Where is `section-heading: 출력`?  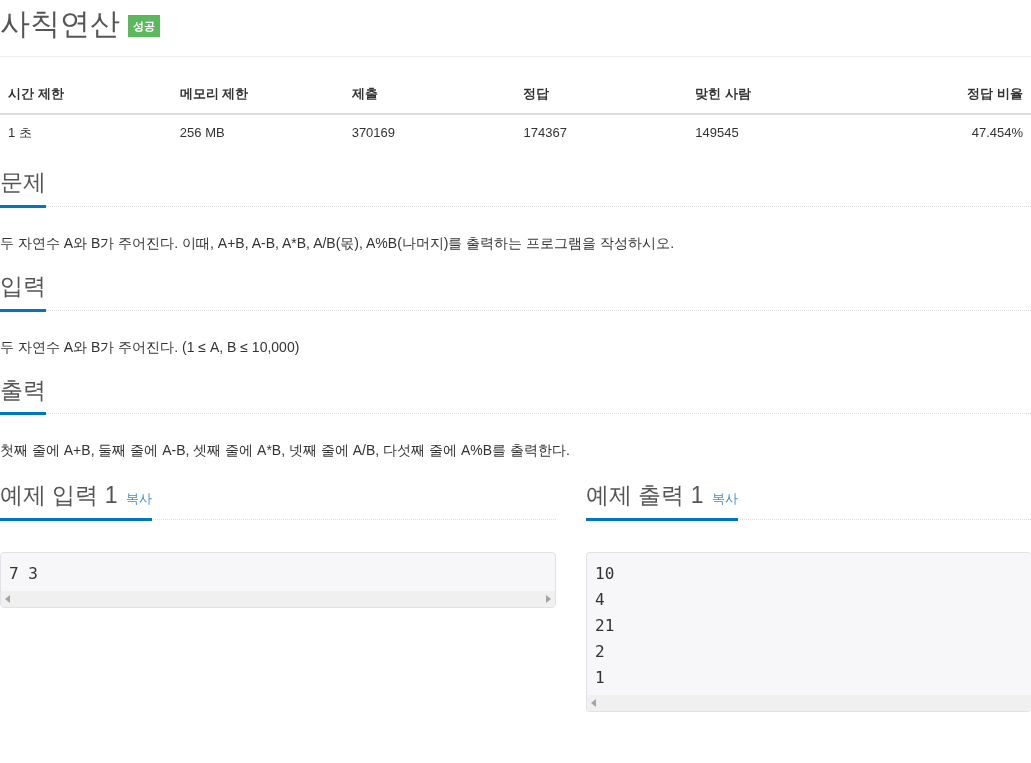 section-heading: 출력 is located at coordinates (23, 390).